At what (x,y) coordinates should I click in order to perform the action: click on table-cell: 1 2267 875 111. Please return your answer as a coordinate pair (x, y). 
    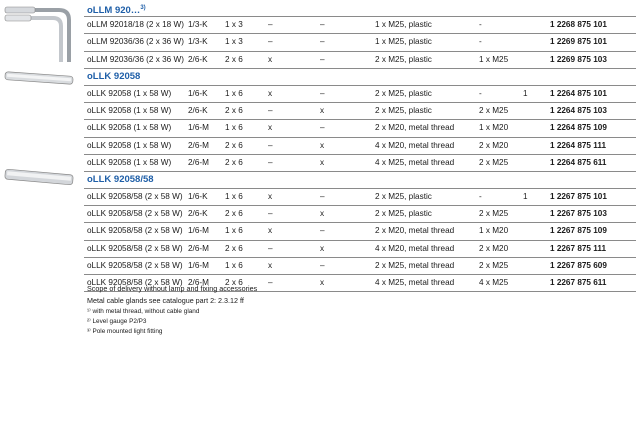
    Looking at the image, I should click on (578, 248).